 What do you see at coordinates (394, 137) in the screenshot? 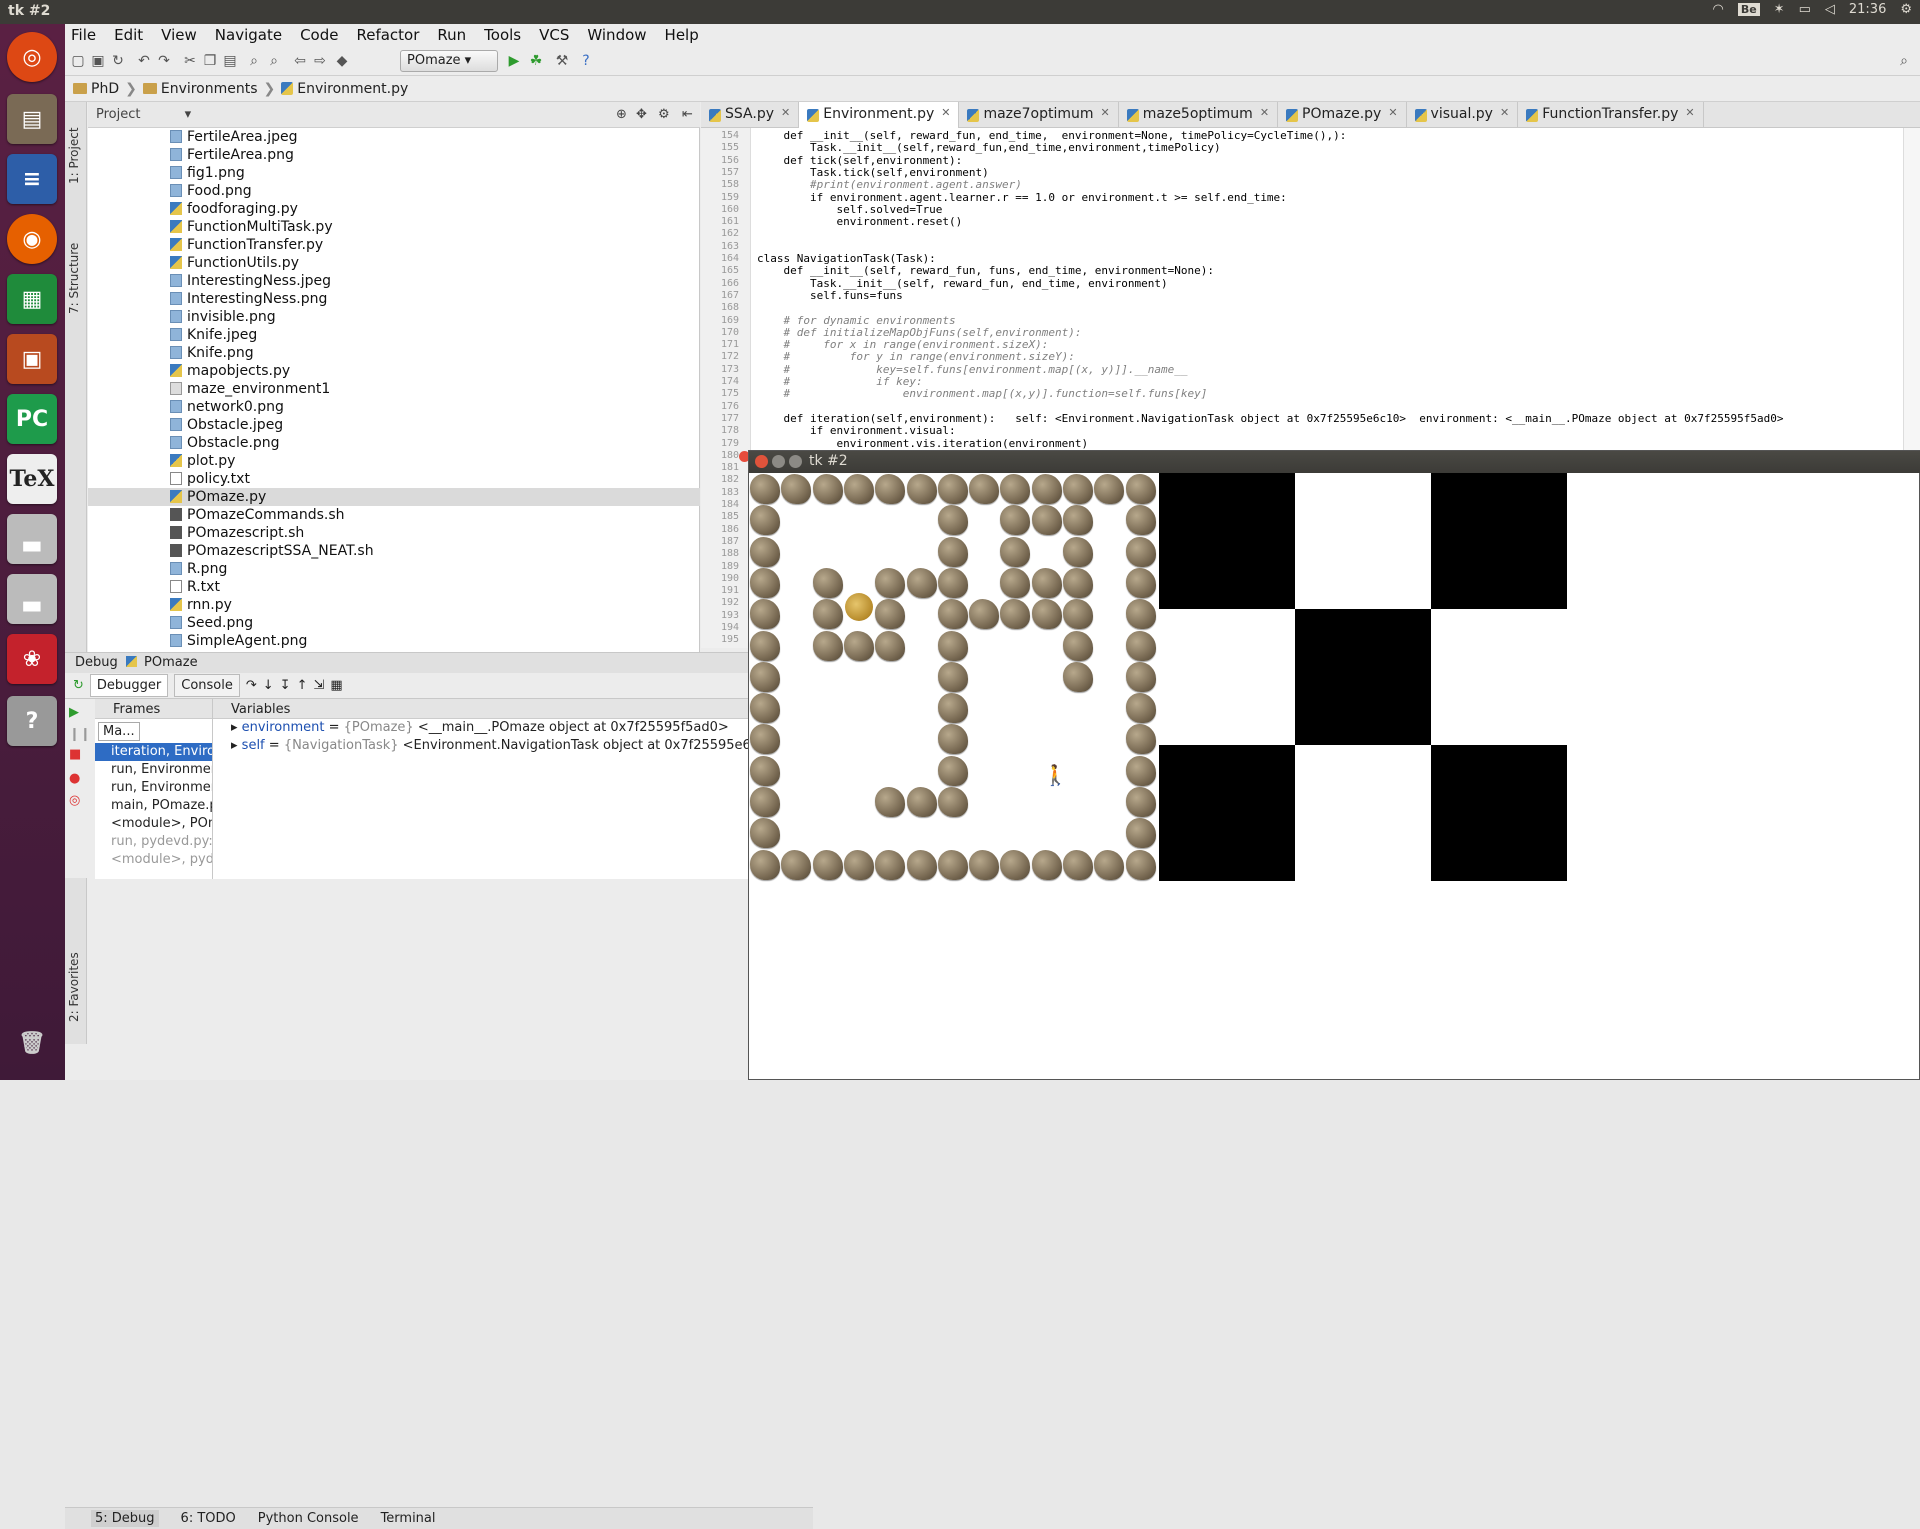
I see `file-tree-item: FertileArea.jpeg` at bounding box center [394, 137].